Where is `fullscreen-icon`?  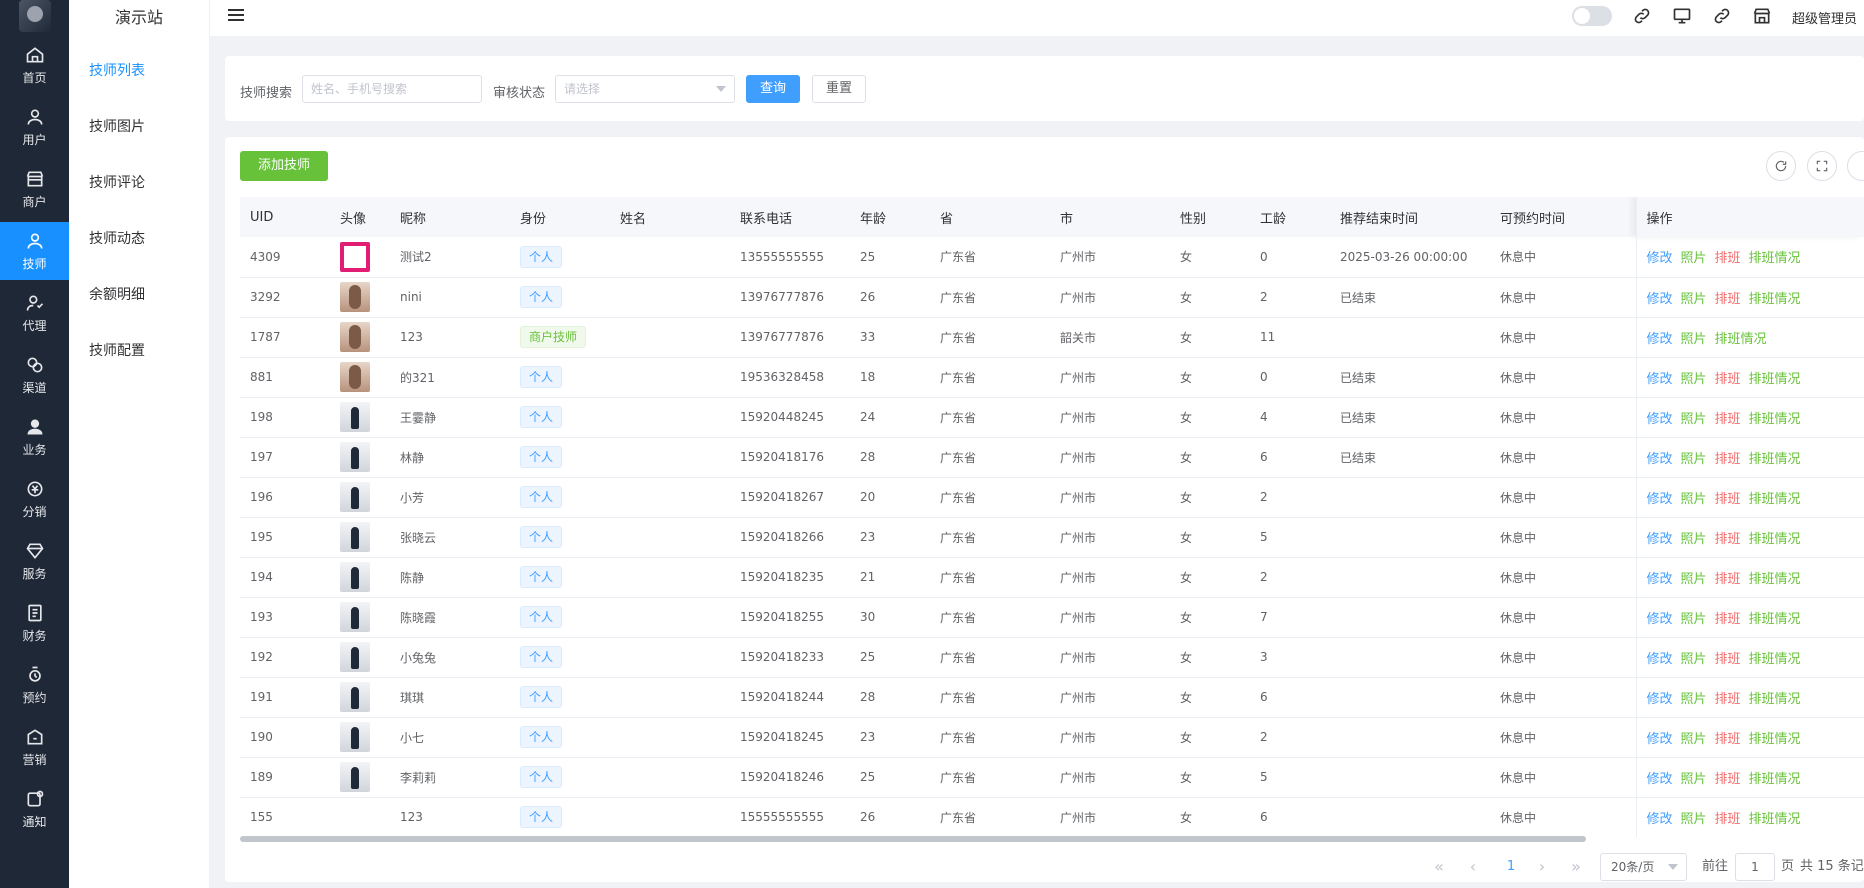
fullscreen-icon is located at coordinates (1822, 166).